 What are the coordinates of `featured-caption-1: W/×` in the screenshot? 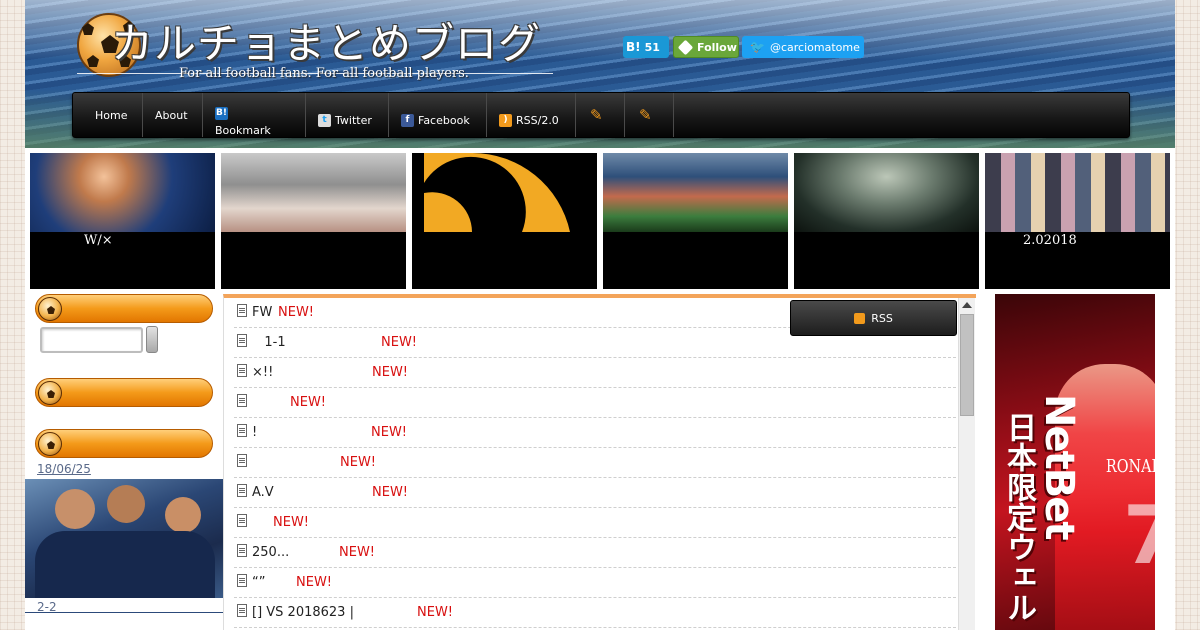 It's located at (98, 240).